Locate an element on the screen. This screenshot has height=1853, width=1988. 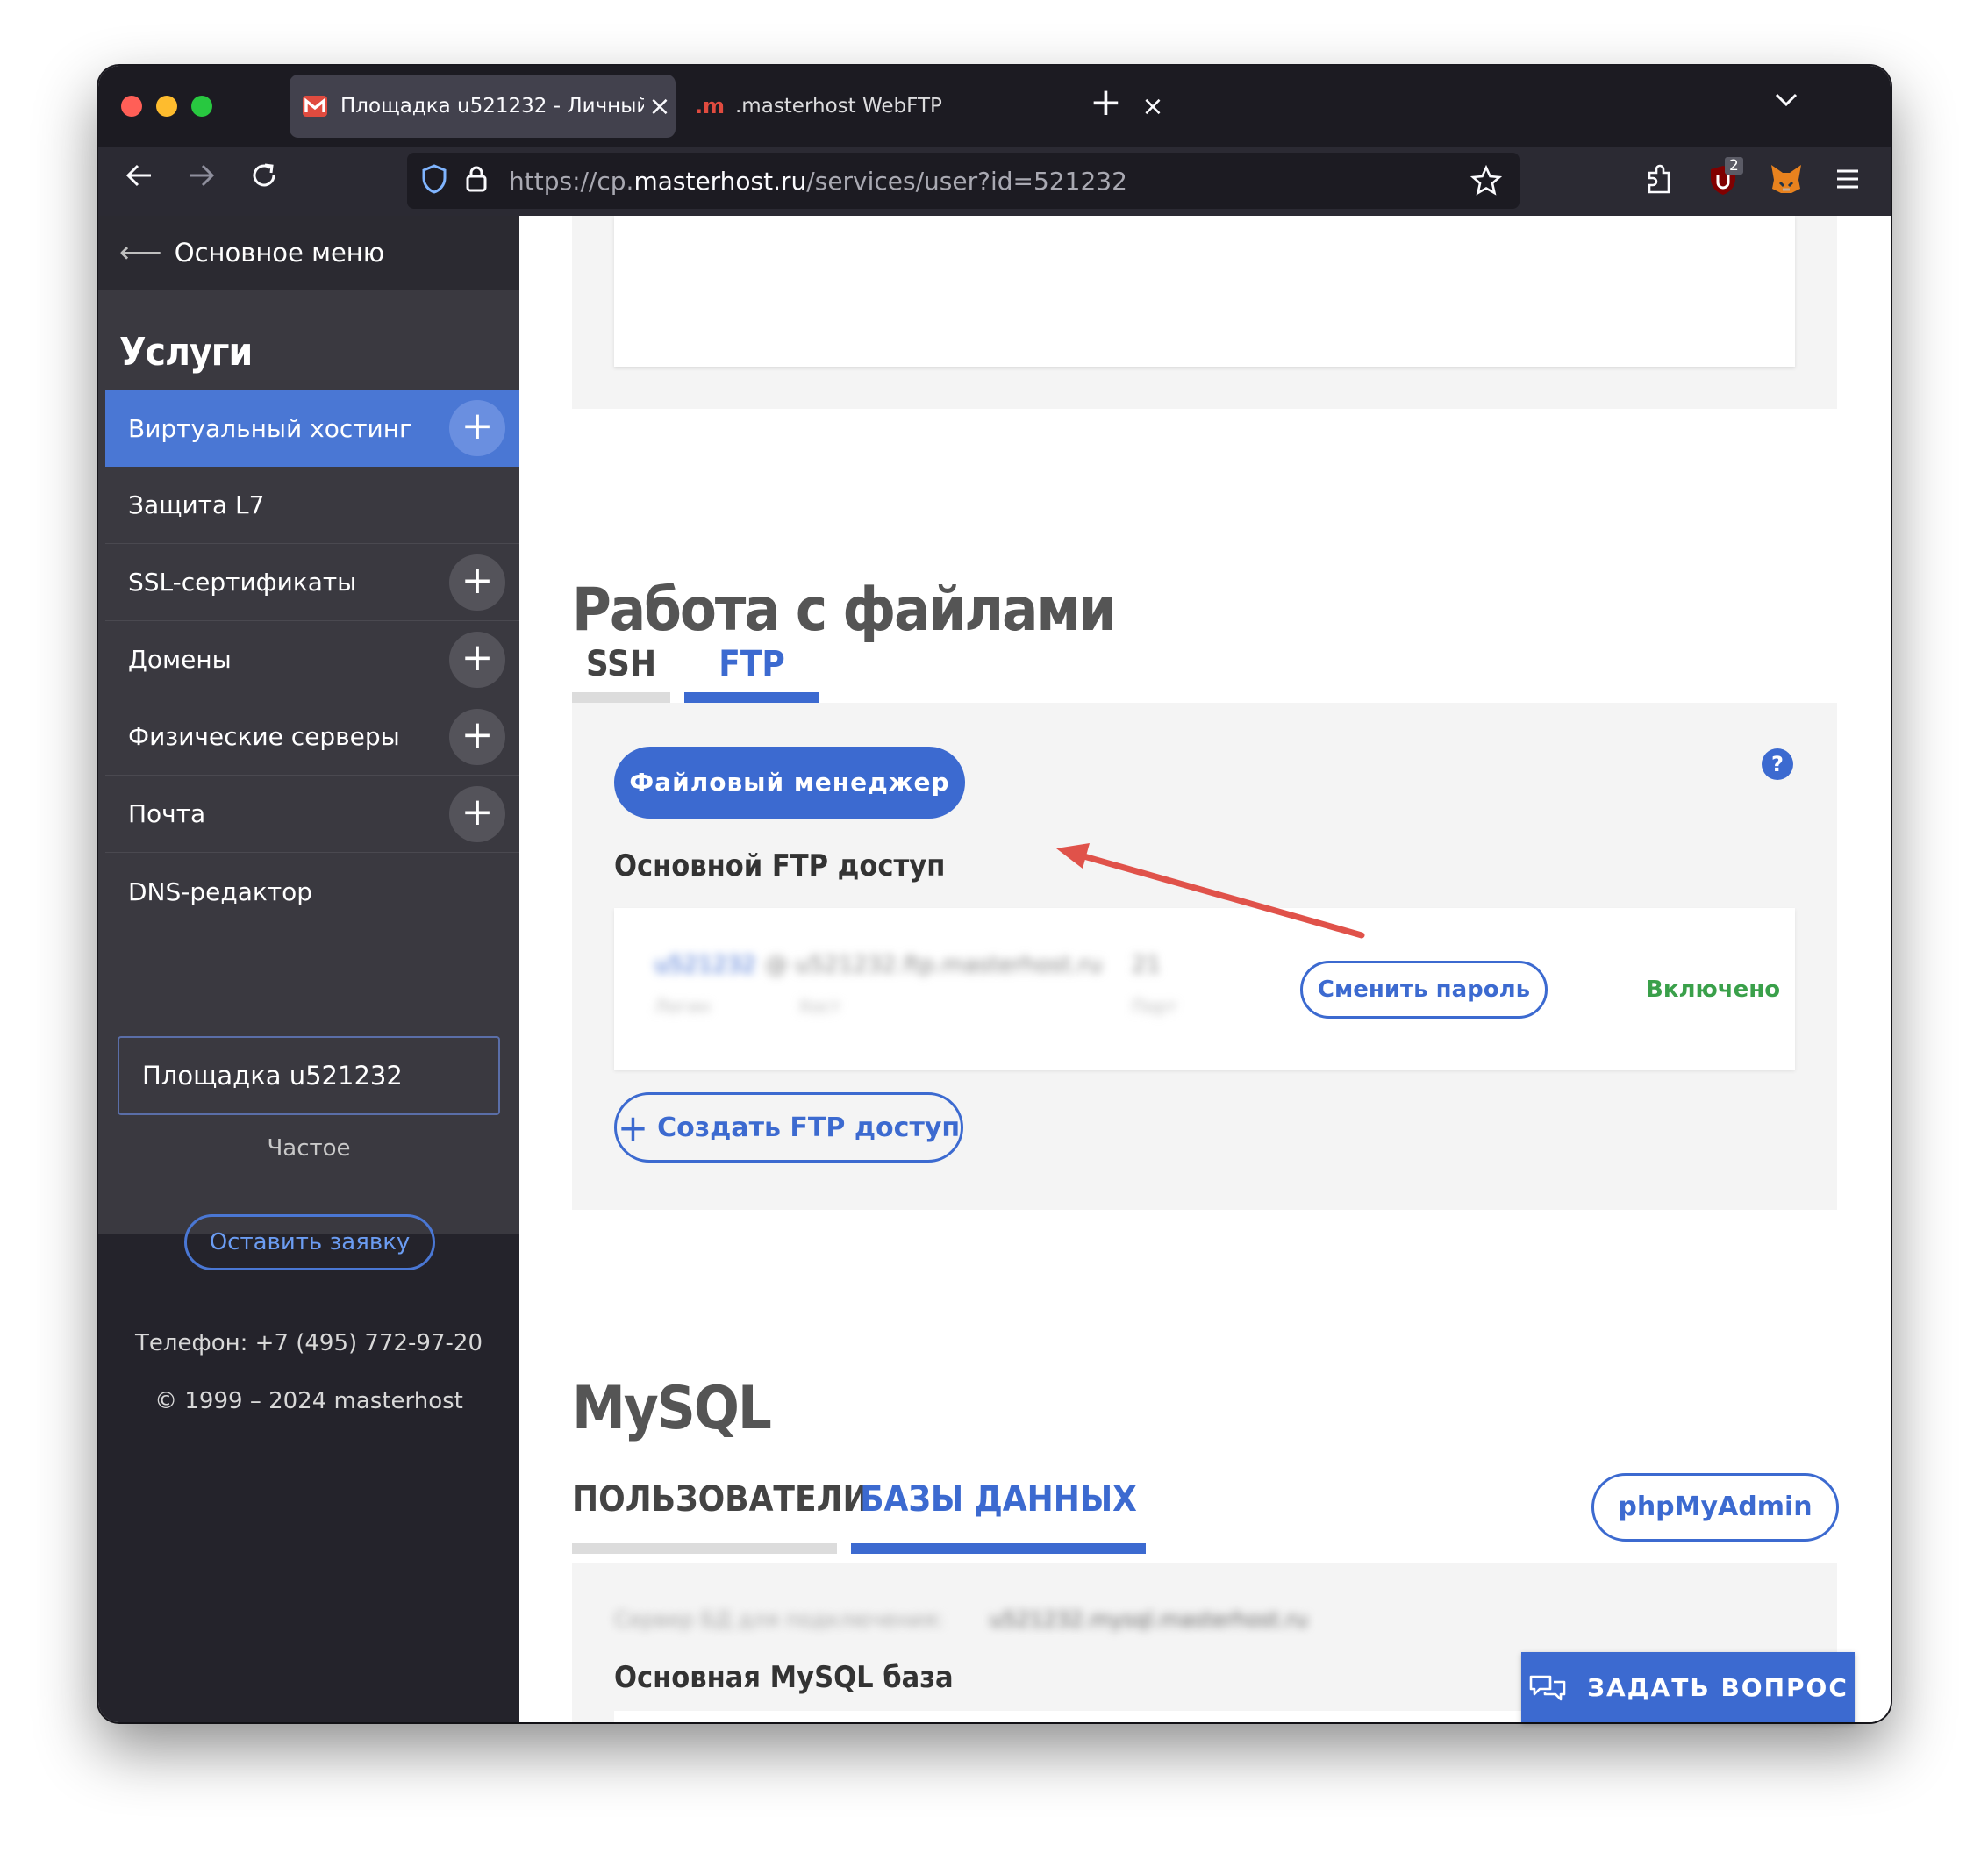
masterhost-m-icon: .m is located at coordinates (710, 106).